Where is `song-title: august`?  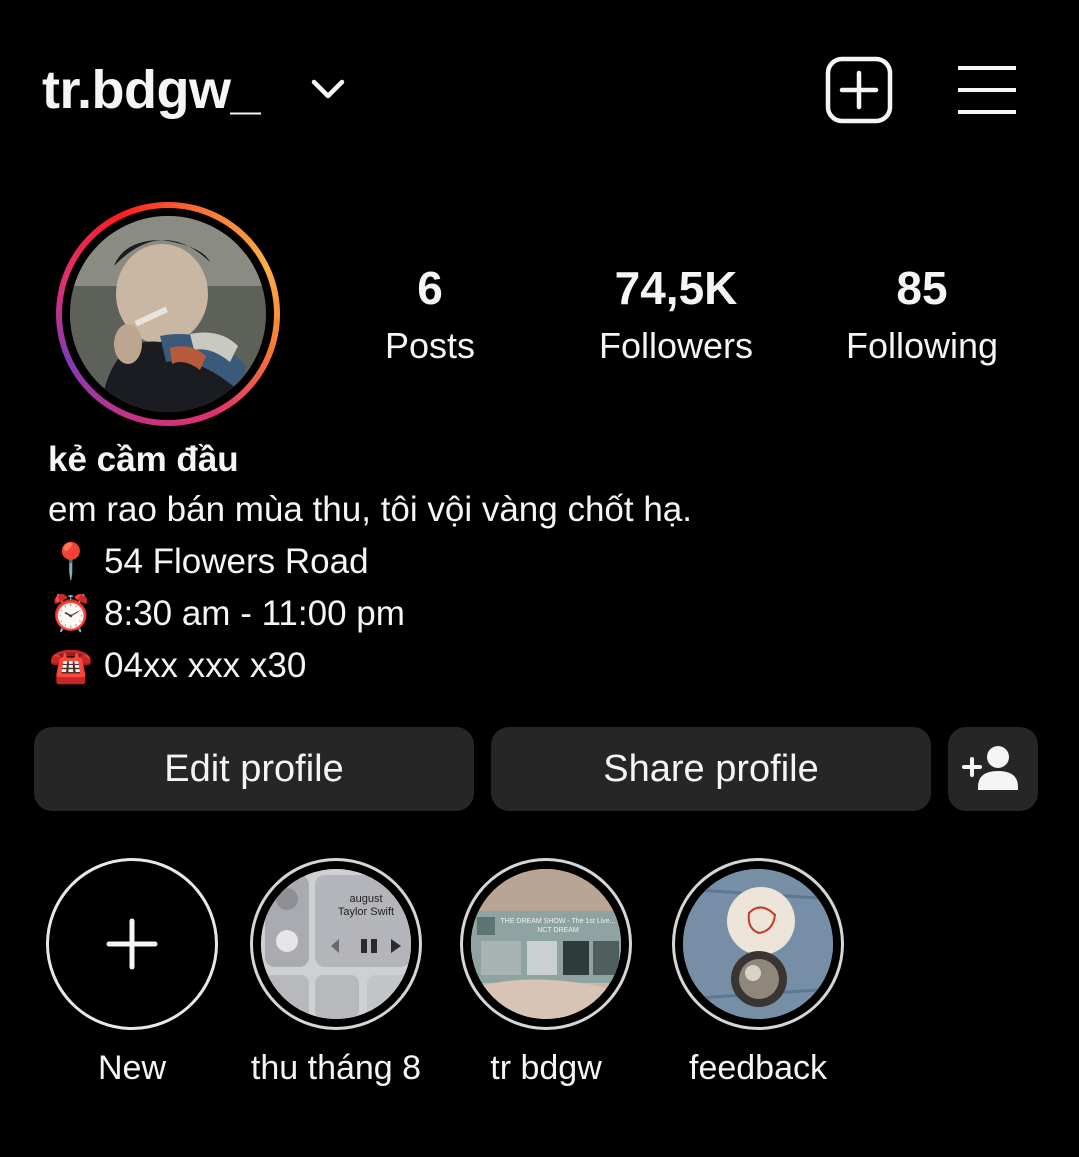 song-title: august is located at coordinates (366, 899).